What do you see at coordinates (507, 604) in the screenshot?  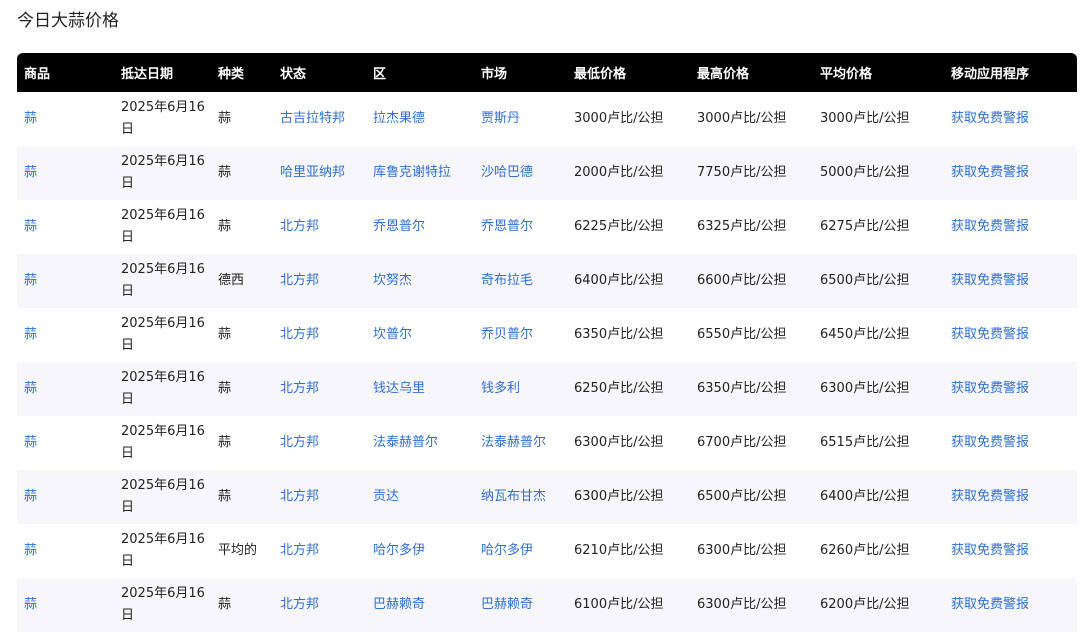 I see `cell-market-link: 巴赫赖奇` at bounding box center [507, 604].